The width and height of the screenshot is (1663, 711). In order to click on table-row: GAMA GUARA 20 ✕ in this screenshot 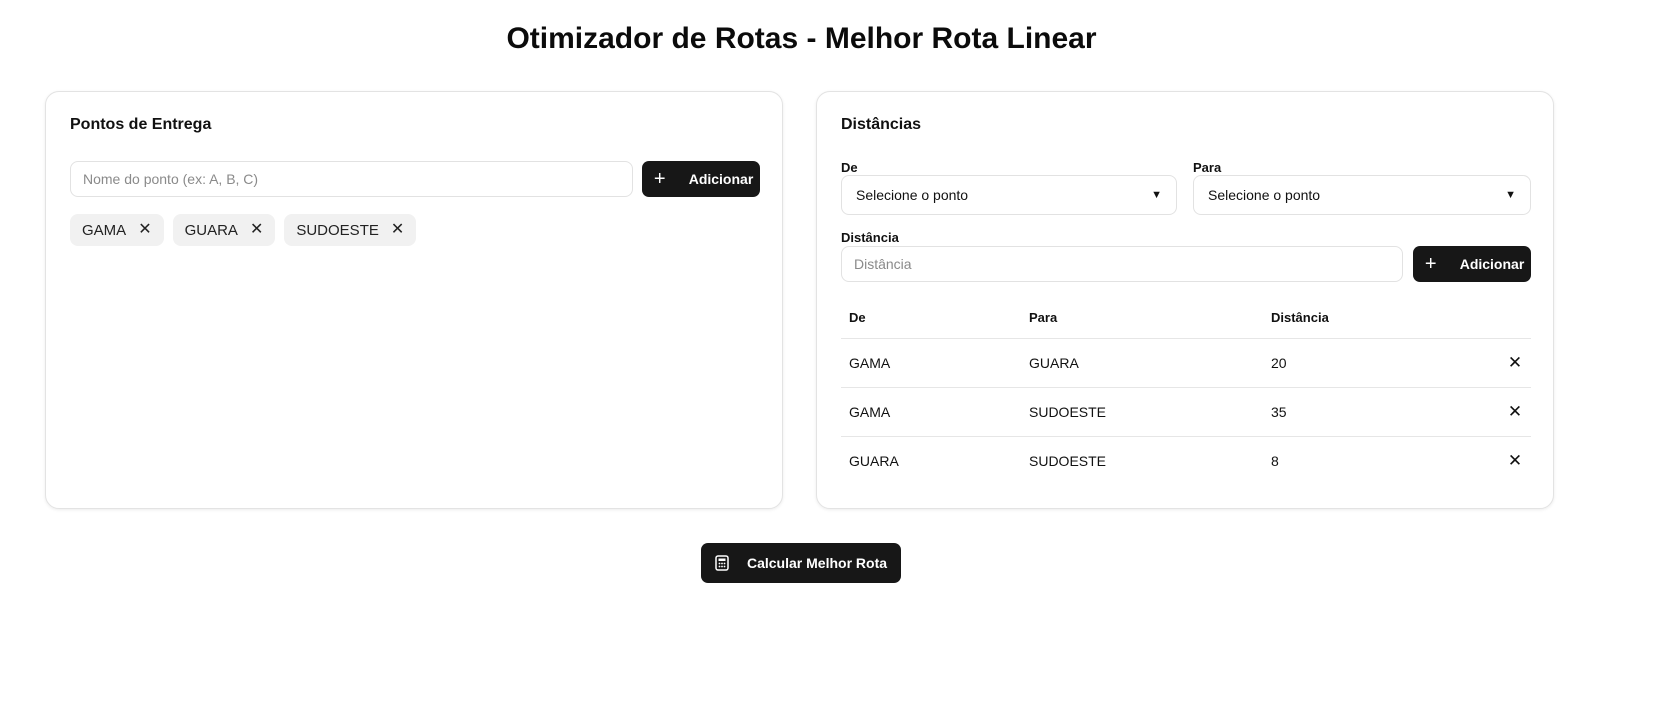, I will do `click(1186, 363)`.